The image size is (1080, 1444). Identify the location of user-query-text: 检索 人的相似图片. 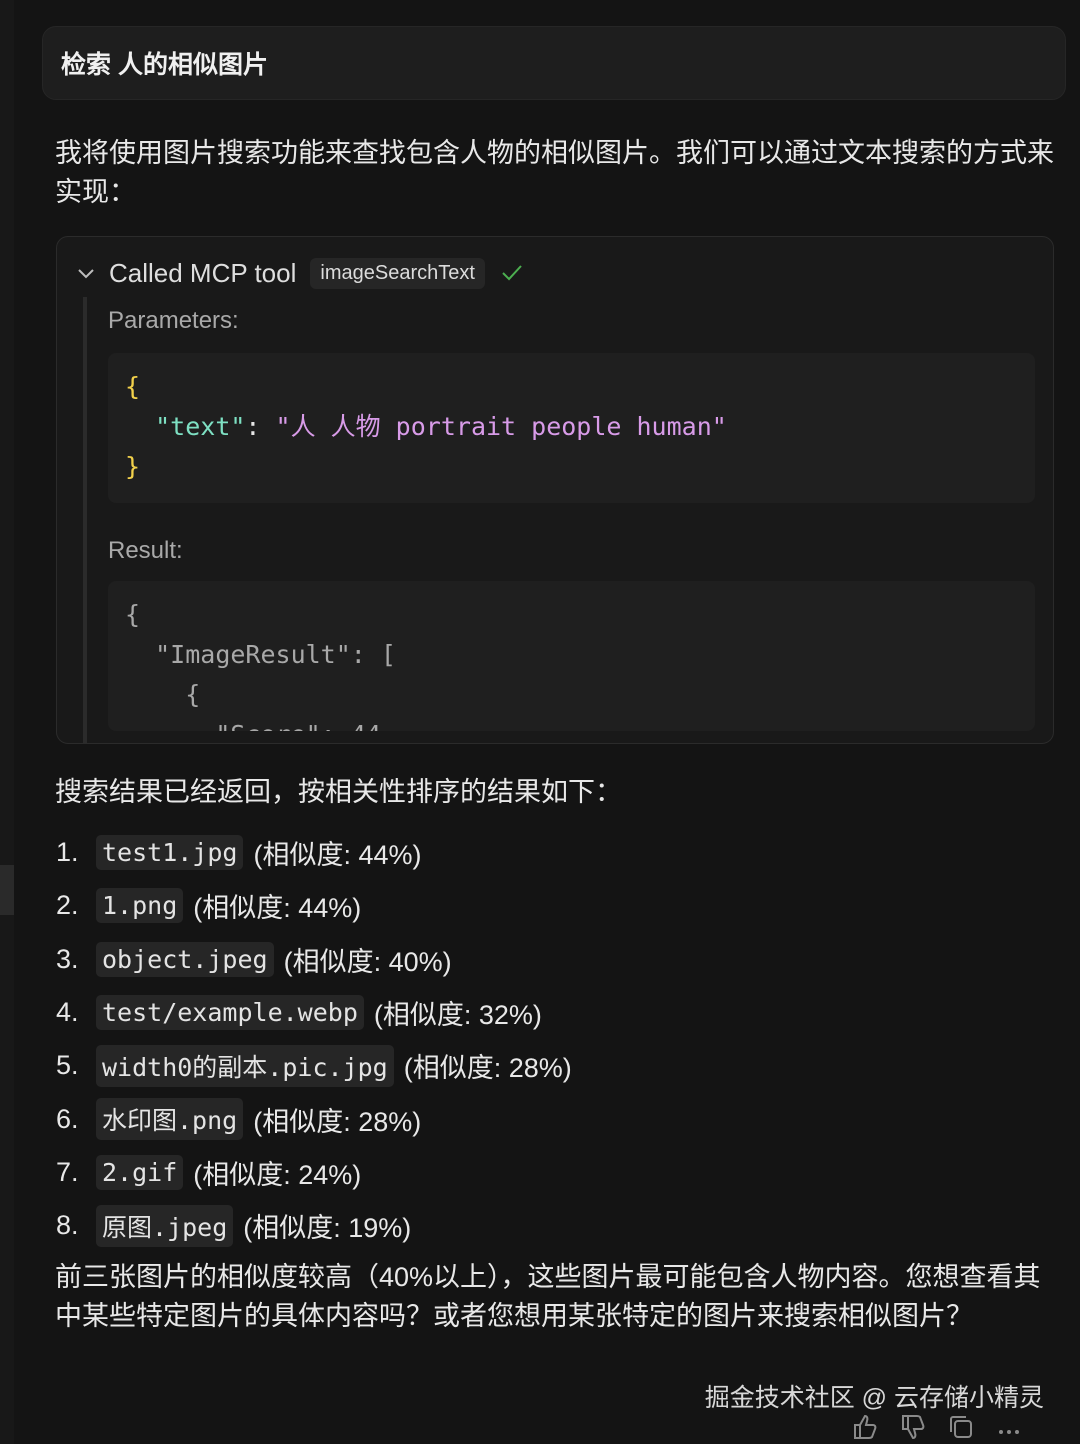
(164, 65).